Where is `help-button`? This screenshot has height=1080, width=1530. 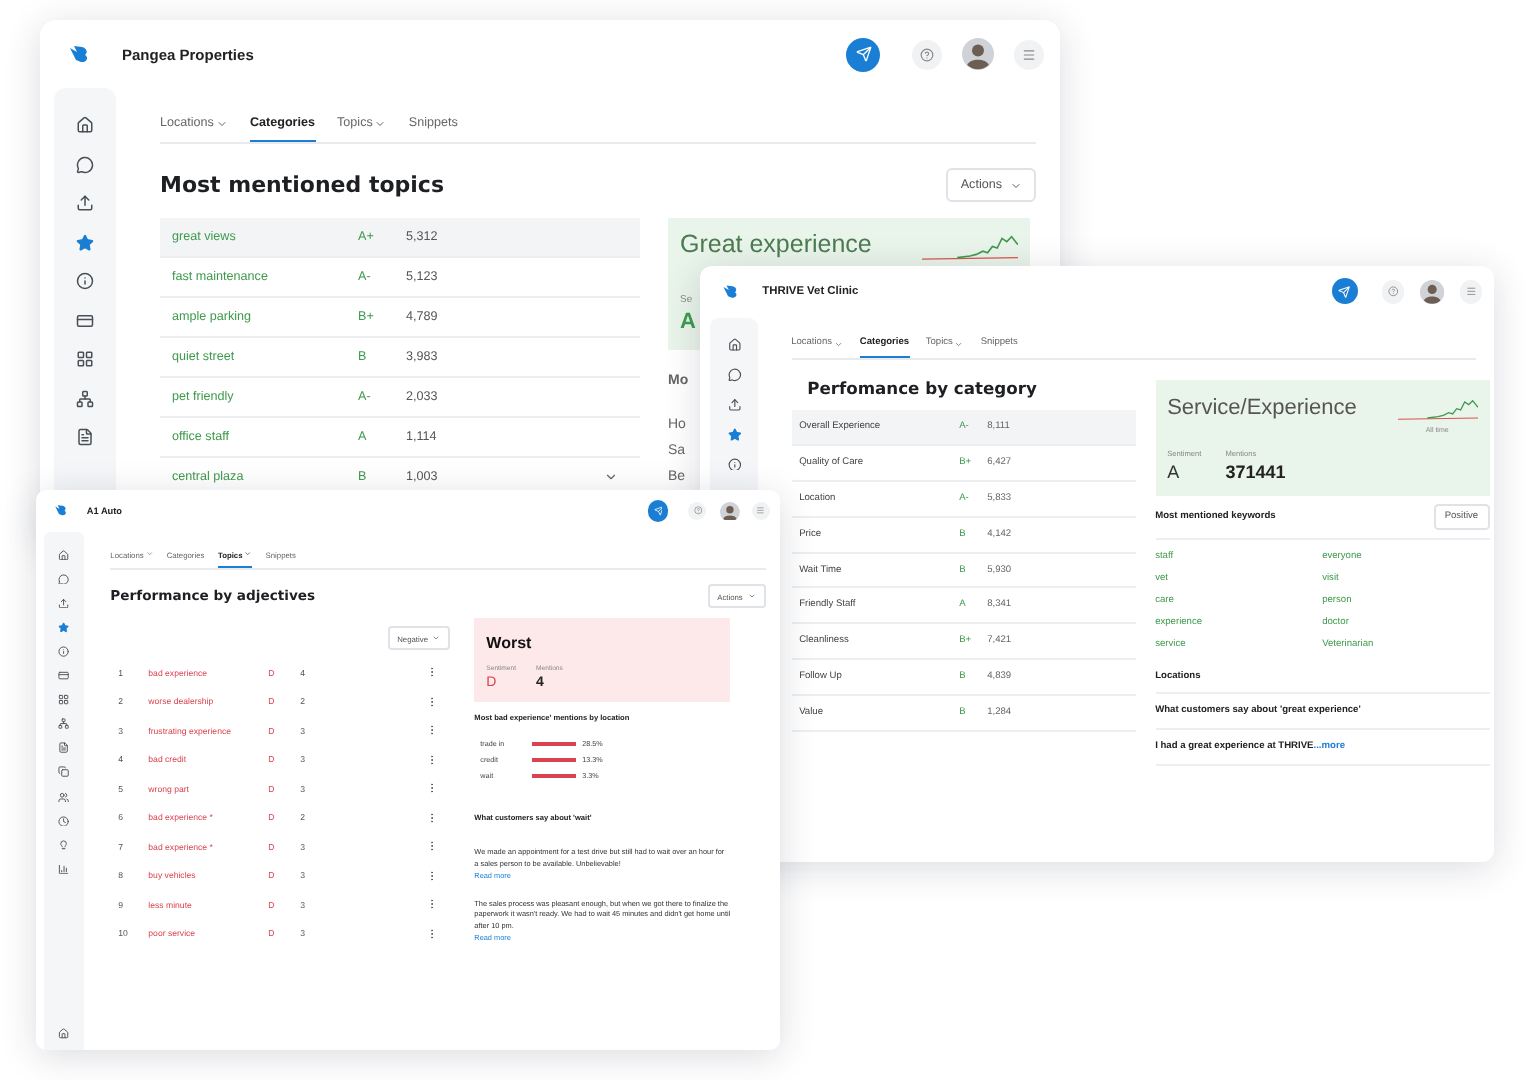 help-button is located at coordinates (927, 54).